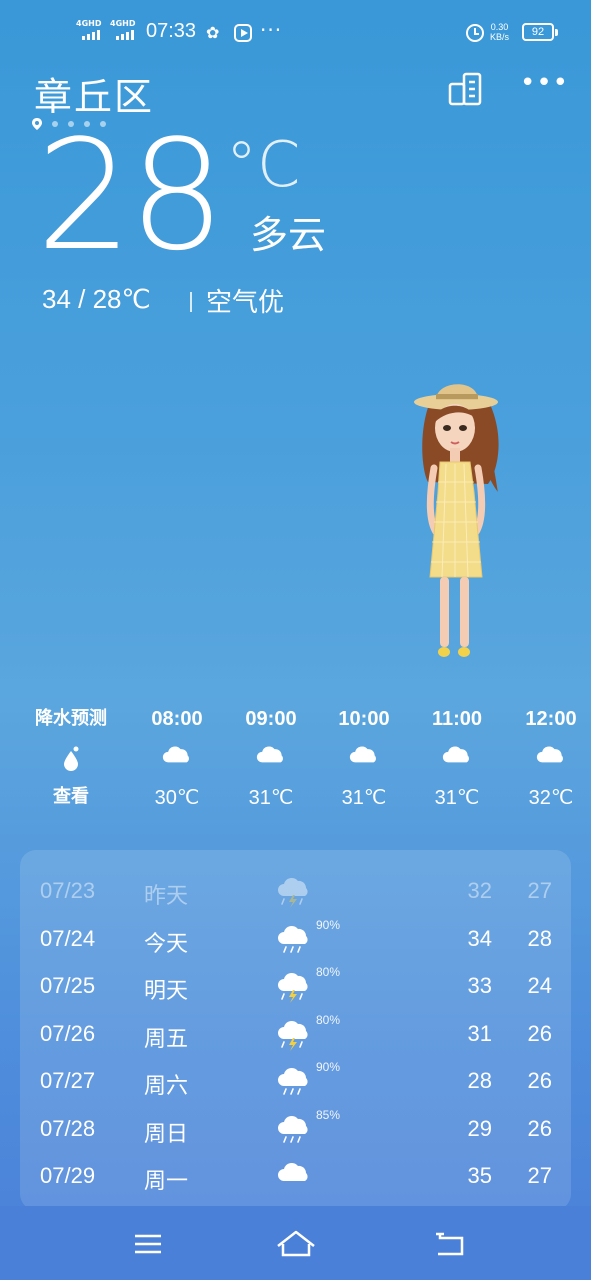 Image resolution: width=591 pixels, height=1280 pixels. What do you see at coordinates (71, 718) in the screenshot?
I see `precipitation-label: 降水预测` at bounding box center [71, 718].